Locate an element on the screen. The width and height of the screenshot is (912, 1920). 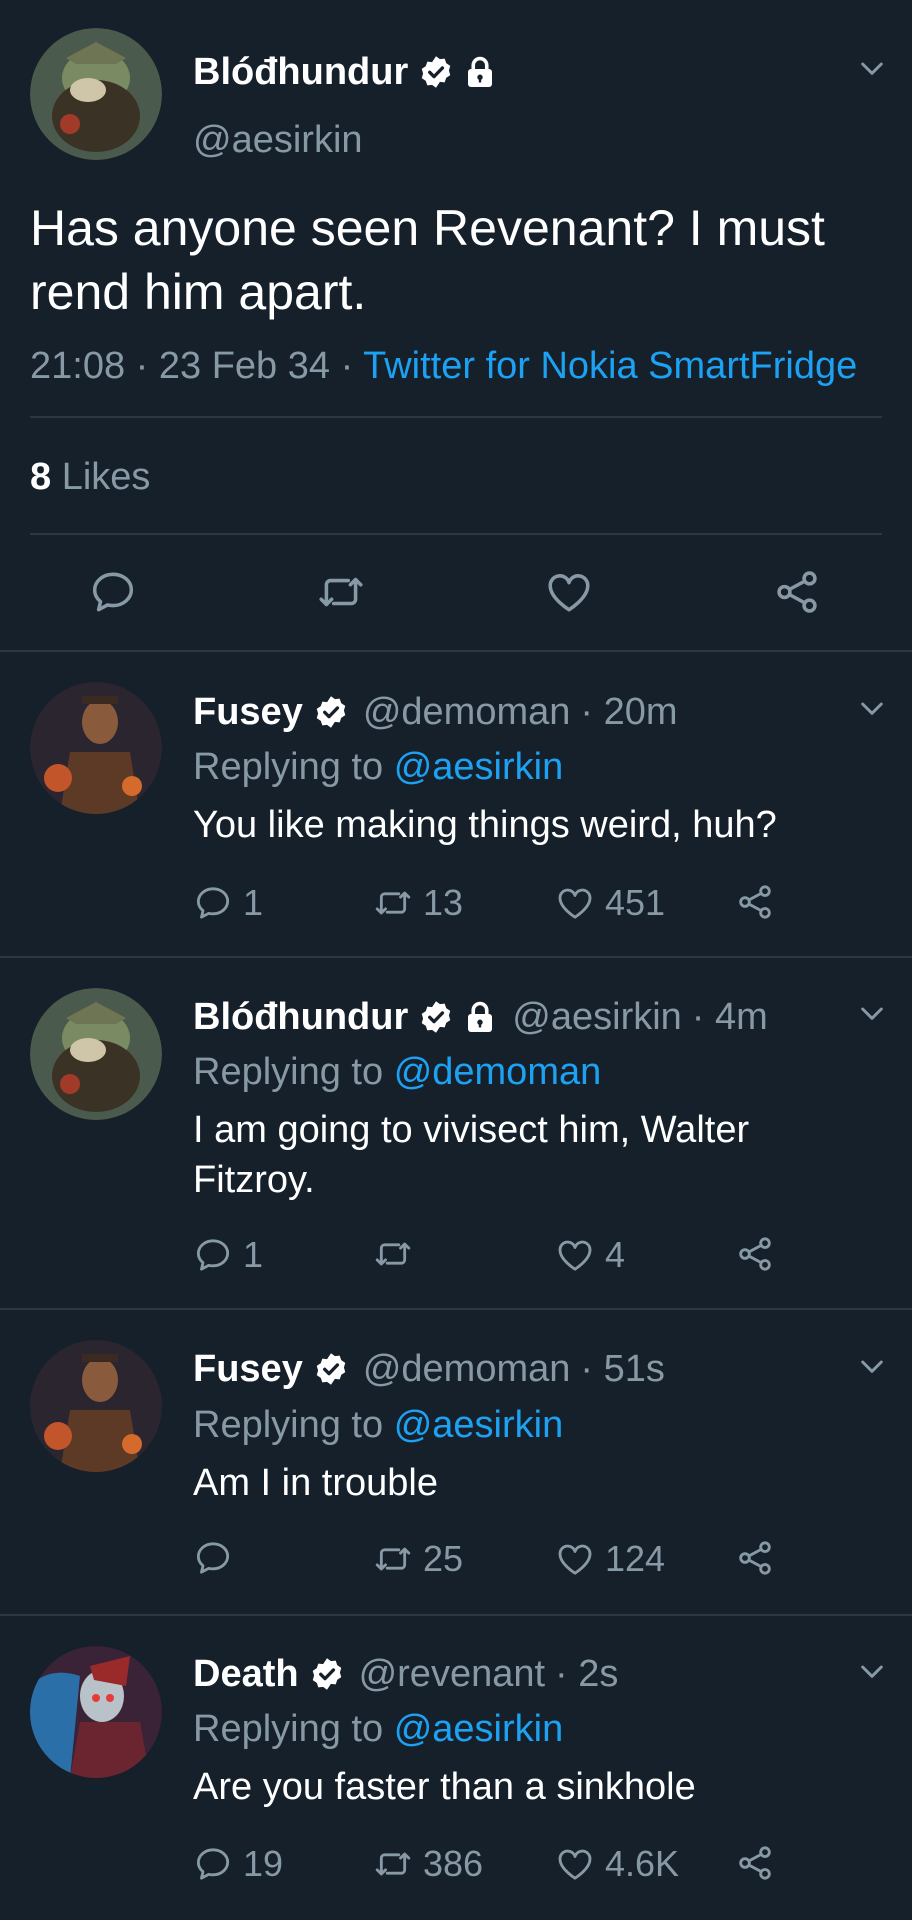
reply-count: 19 is located at coordinates (263, 1863).